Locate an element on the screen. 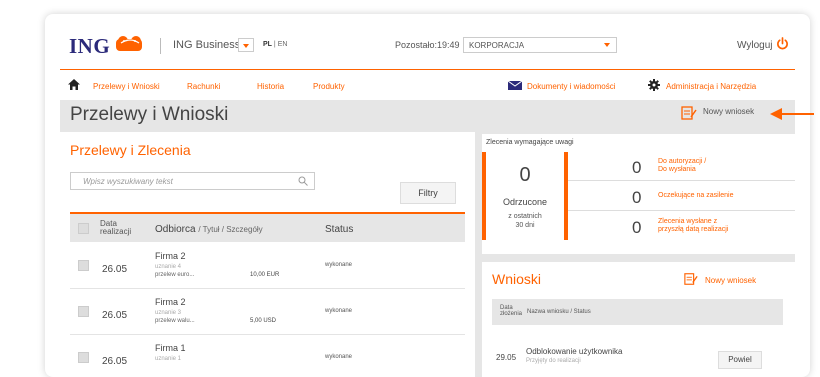 The height and width of the screenshot is (377, 820). table-row: 26.05 Firma 1 uznanie 1 wykonane is located at coordinates (267, 356).